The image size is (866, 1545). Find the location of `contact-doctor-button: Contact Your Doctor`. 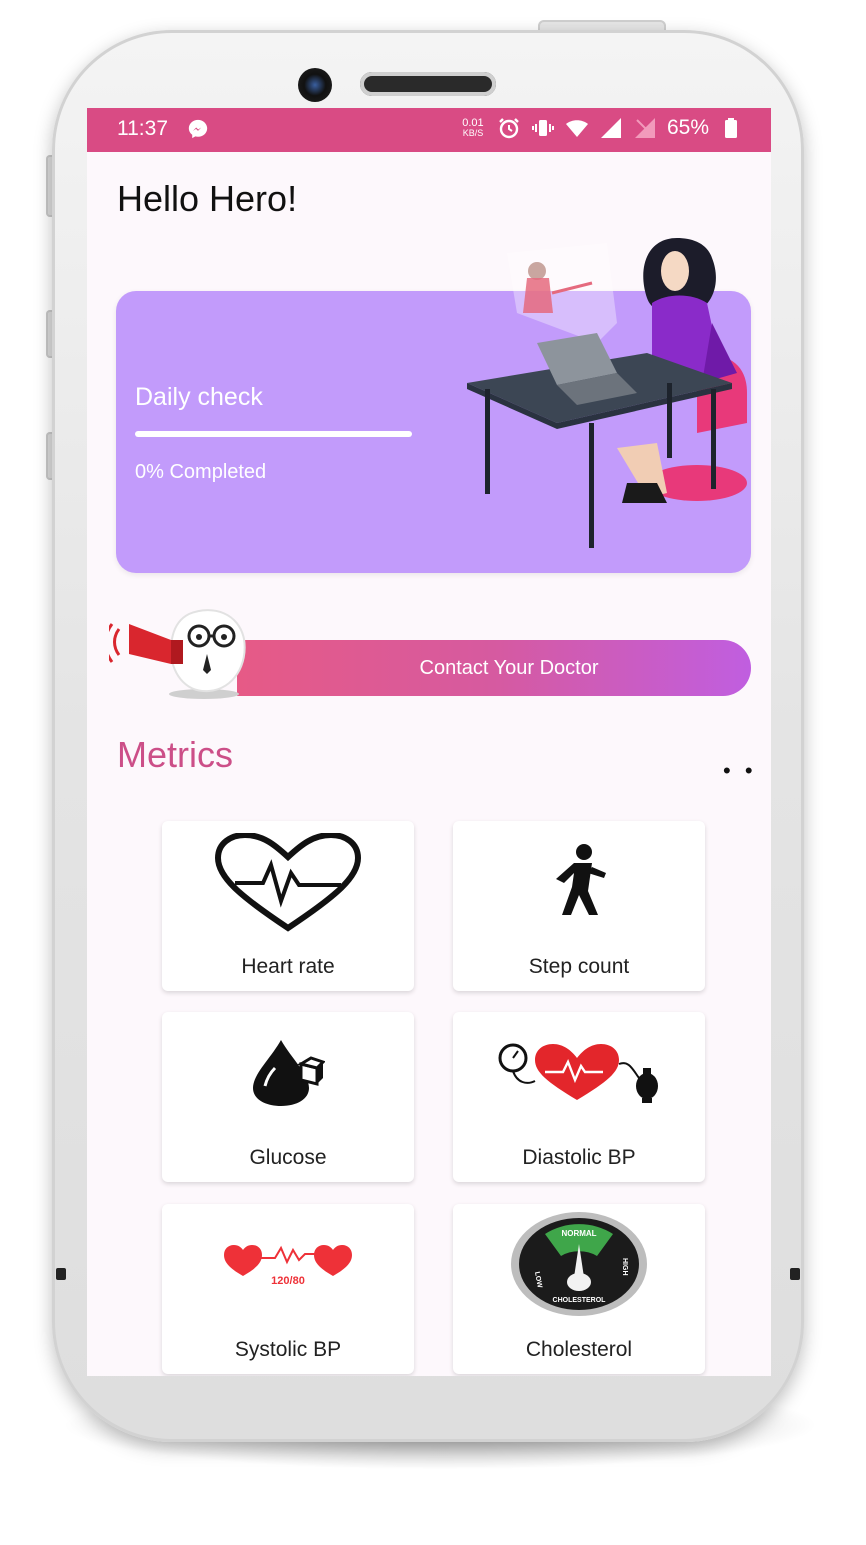

contact-doctor-button: Contact Your Doctor is located at coordinates (494, 668).